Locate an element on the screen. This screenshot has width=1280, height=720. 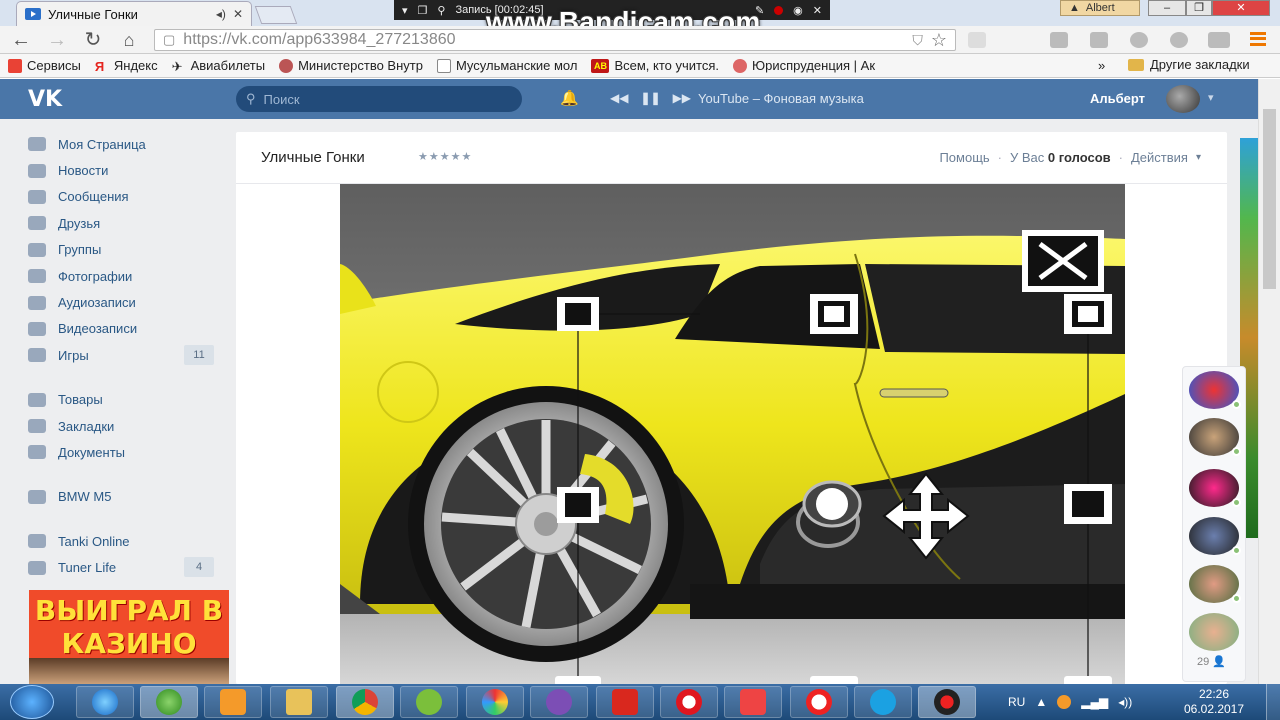
sidebar-item: Новости is located at coordinates (123, 170).